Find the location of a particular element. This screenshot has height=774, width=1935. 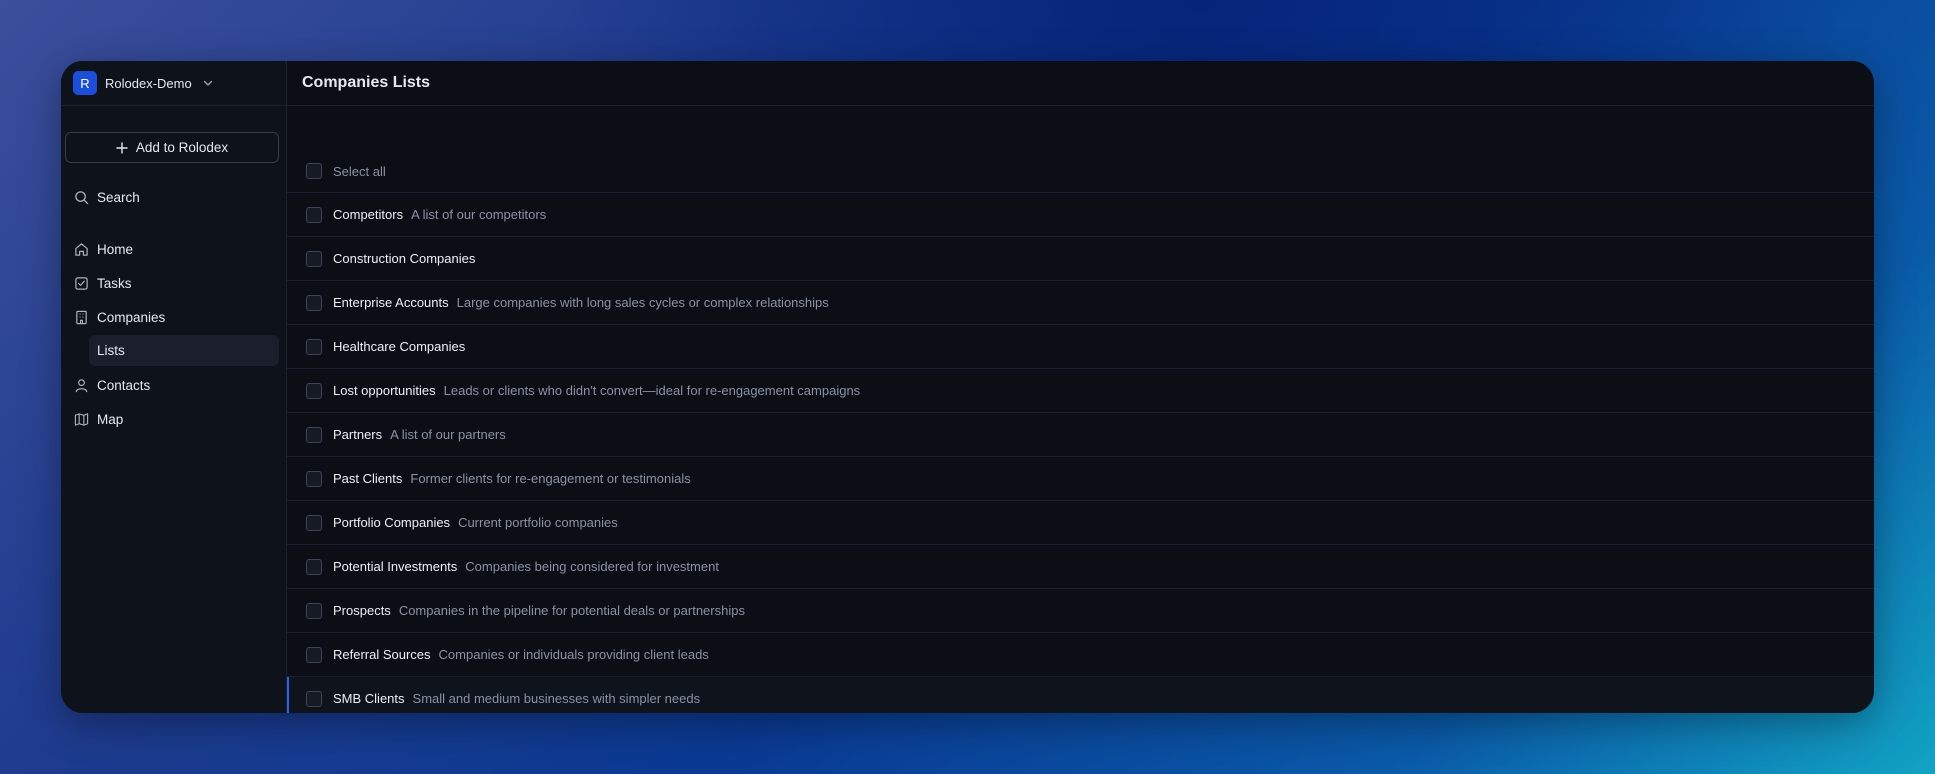

add-button-label: Add to Rolodex is located at coordinates (182, 147).